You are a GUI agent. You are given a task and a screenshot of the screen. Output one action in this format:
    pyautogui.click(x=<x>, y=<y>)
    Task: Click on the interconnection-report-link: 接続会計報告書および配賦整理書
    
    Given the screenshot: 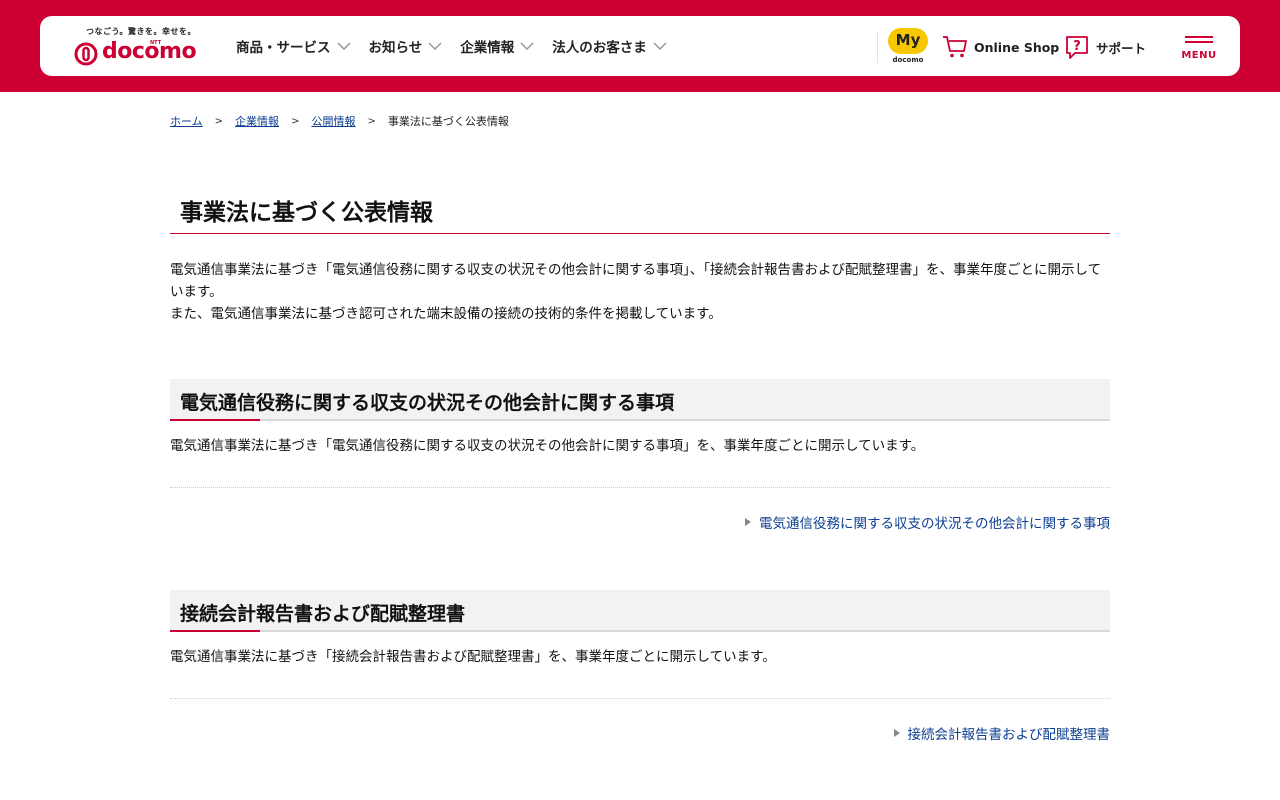 What is the action you would take?
    pyautogui.click(x=1002, y=733)
    